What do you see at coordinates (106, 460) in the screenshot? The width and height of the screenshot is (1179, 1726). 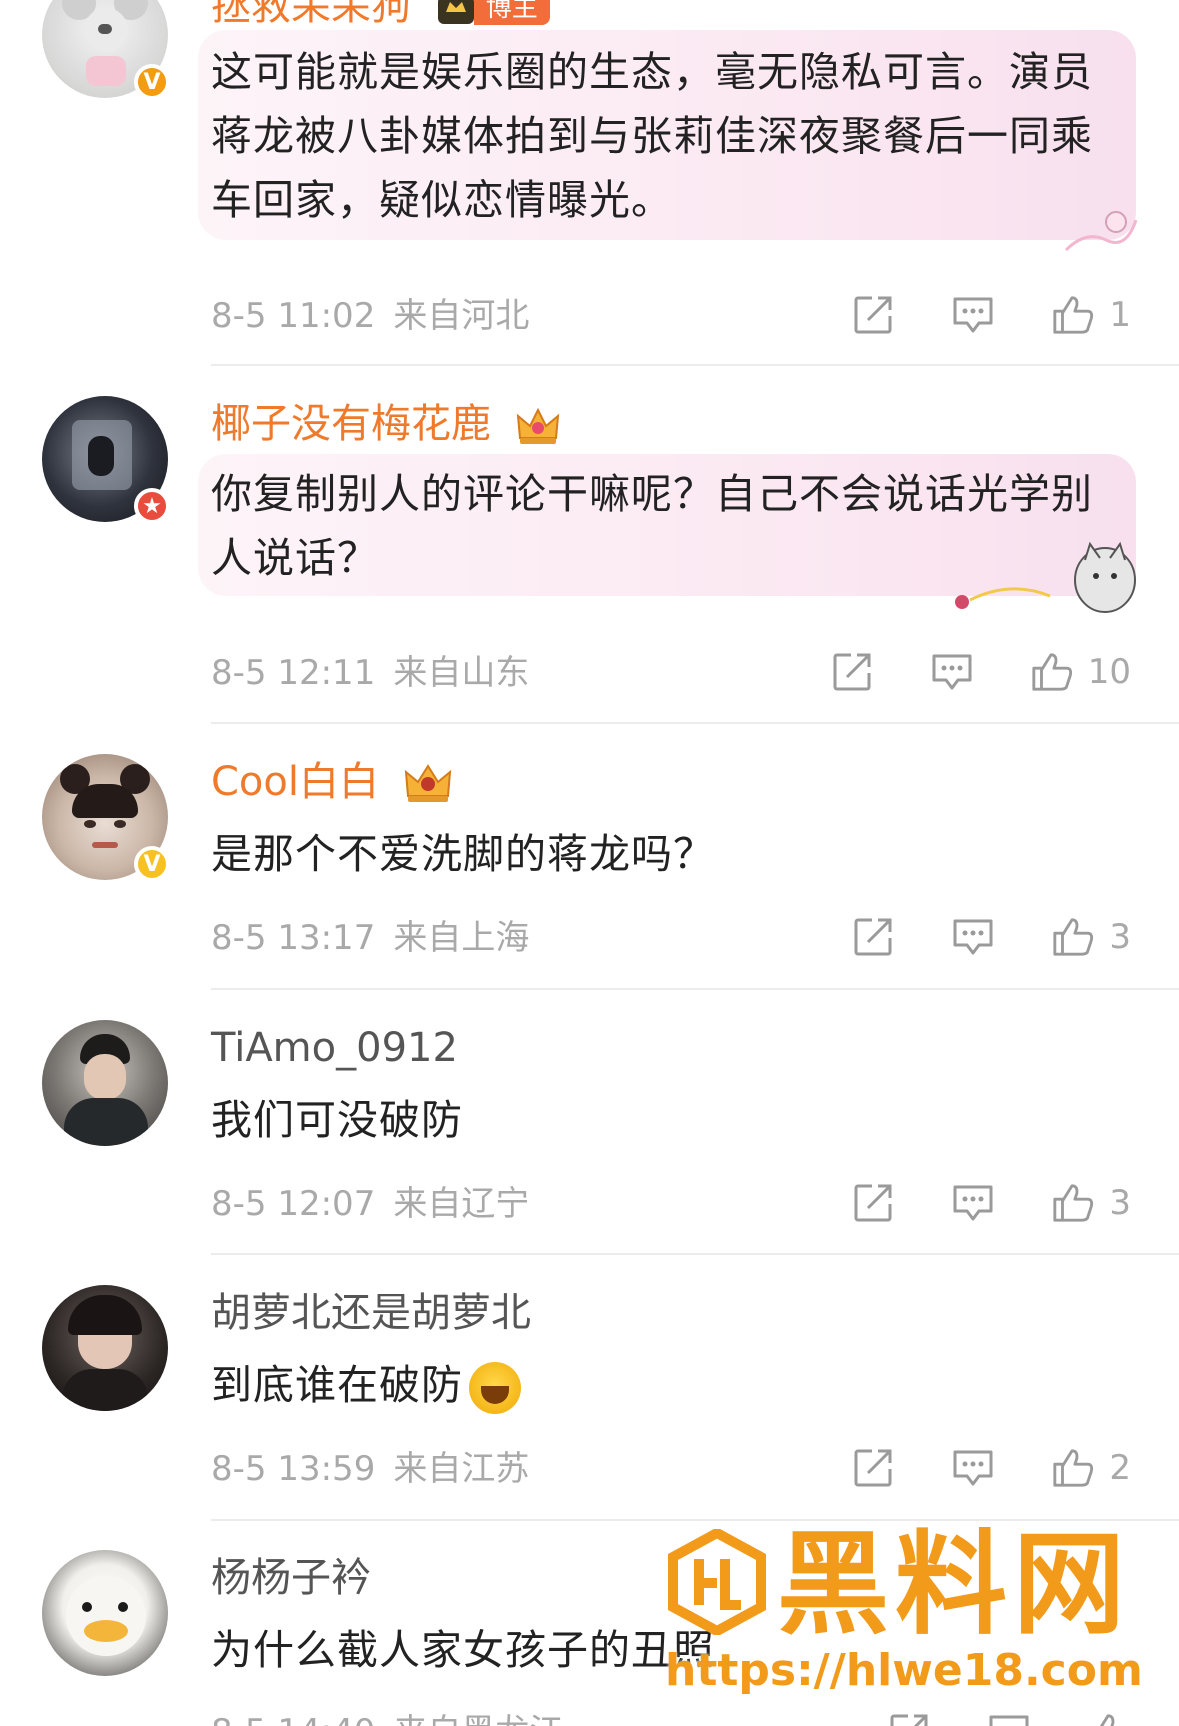 I see `avatar: ★` at bounding box center [106, 460].